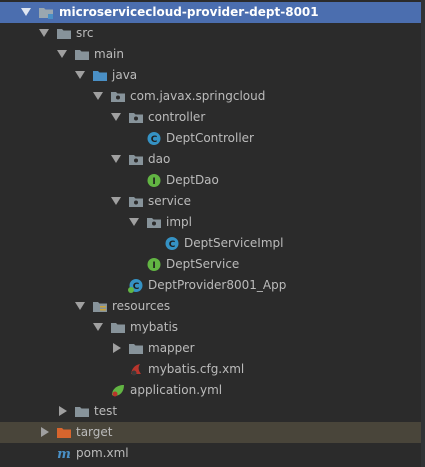 This screenshot has width=425, height=467. I want to click on tree-item-controller: controller, so click(212, 117).